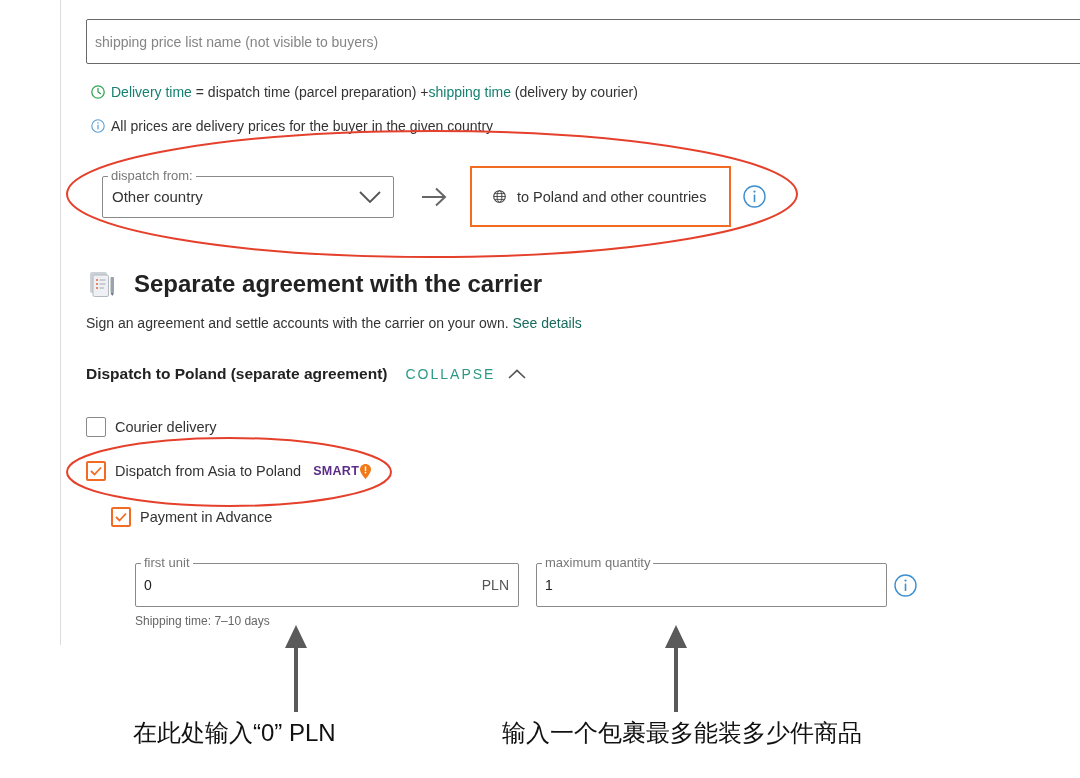 This screenshot has width=1080, height=778. Describe the element at coordinates (98, 92) in the screenshot. I see `clock-icon` at that location.